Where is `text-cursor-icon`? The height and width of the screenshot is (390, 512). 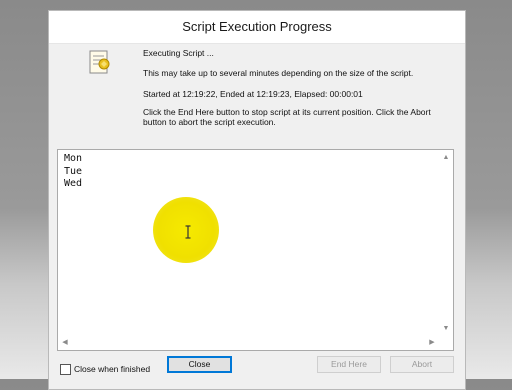 text-cursor-icon is located at coordinates (188, 232).